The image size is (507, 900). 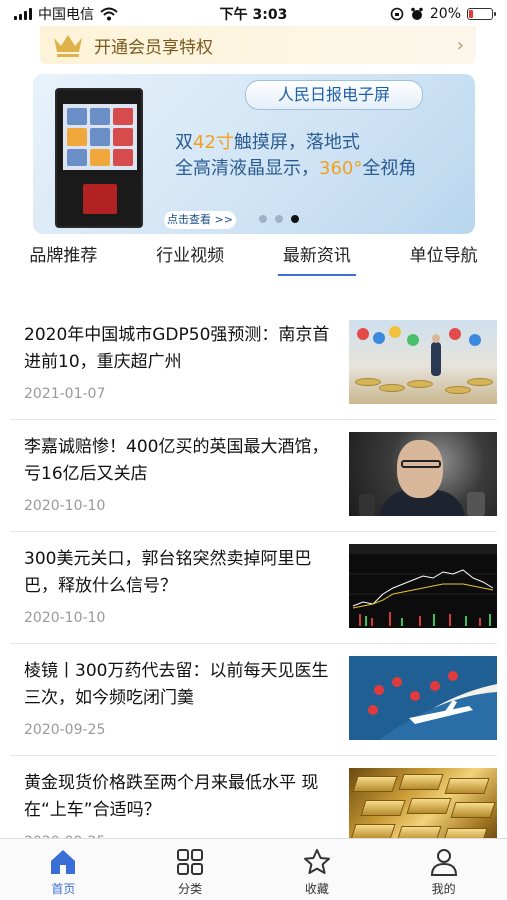 What do you see at coordinates (443, 862) in the screenshot?
I see `user-icon` at bounding box center [443, 862].